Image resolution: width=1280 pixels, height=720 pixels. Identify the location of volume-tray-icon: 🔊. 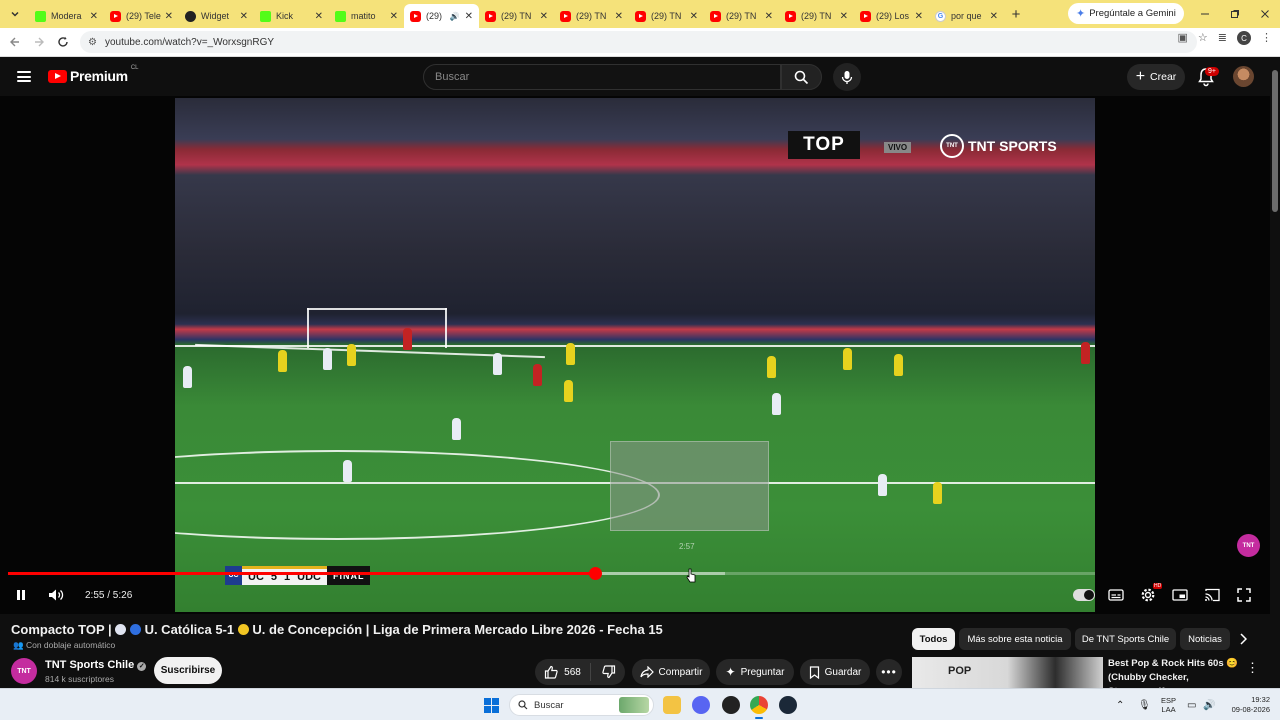
(1209, 704).